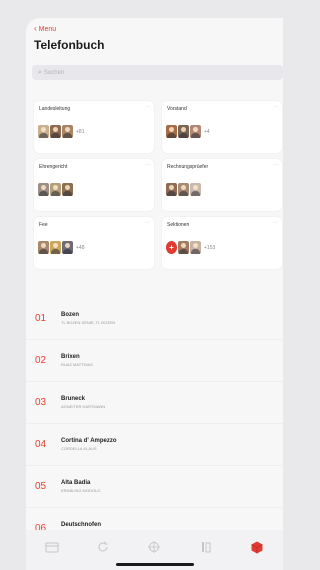 This screenshot has height=570, width=320. What do you see at coordinates (53, 167) in the screenshot?
I see `group-title: Ehrengericht` at bounding box center [53, 167].